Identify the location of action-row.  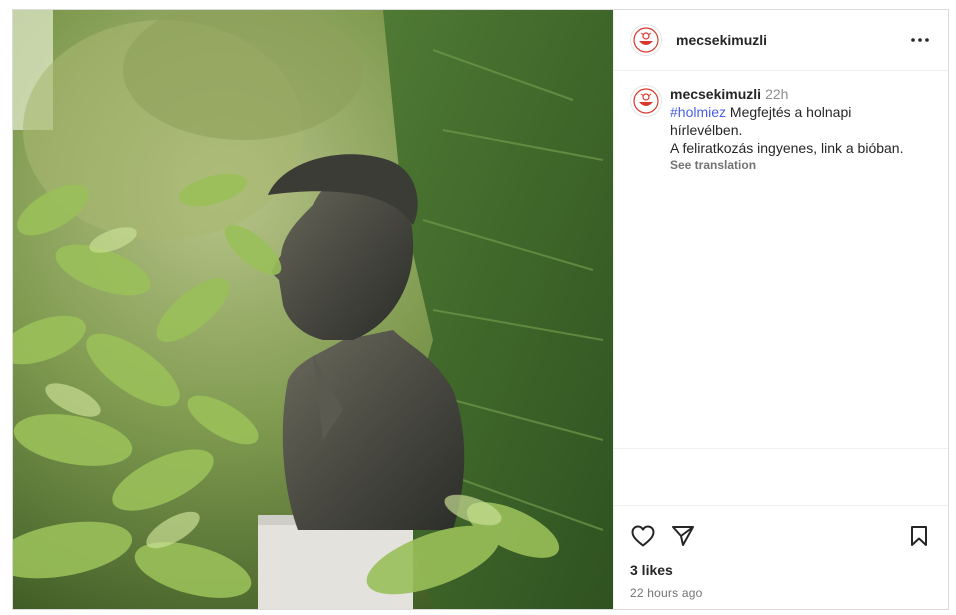
(781, 536).